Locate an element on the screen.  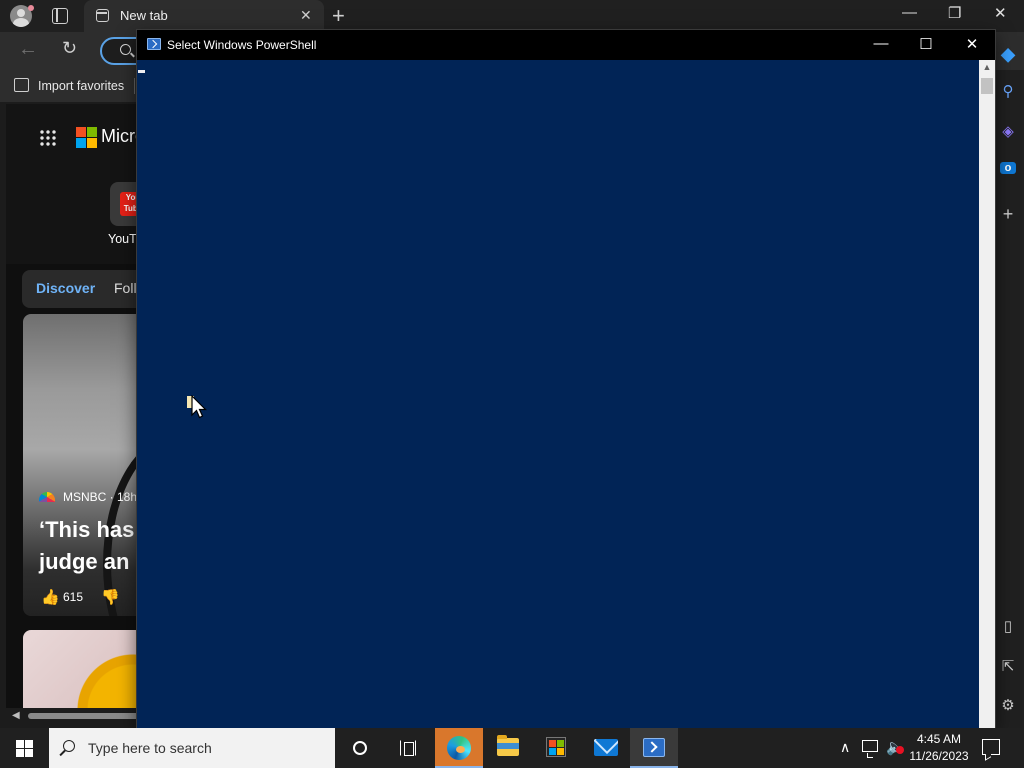
mouse-pointer-icon is located at coordinates (199, 407).